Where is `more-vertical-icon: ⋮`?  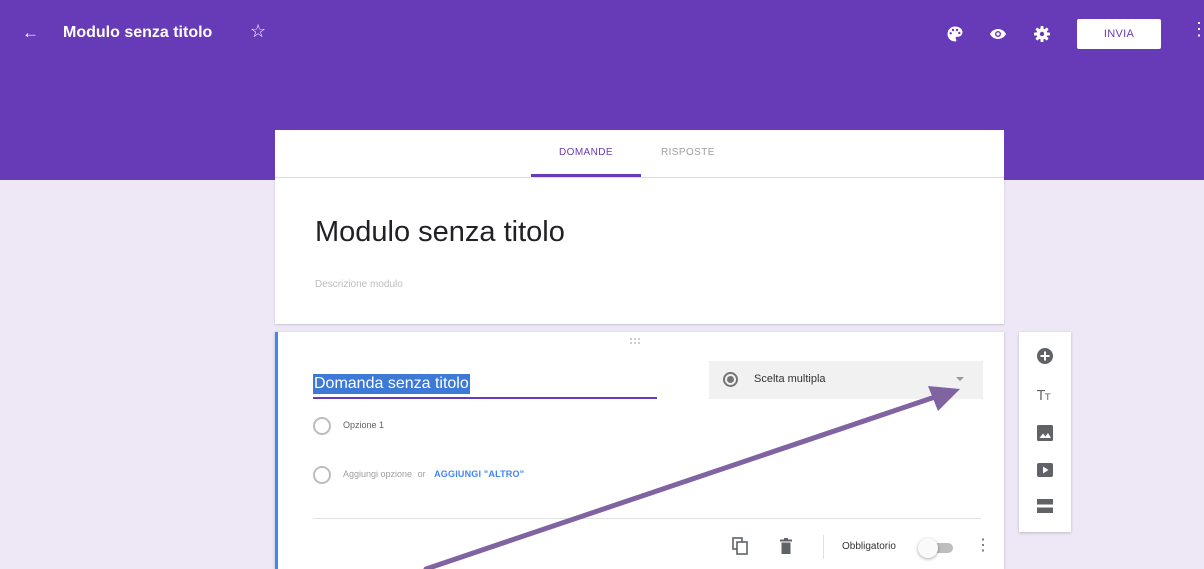 more-vertical-icon: ⋮ is located at coordinates (1197, 29).